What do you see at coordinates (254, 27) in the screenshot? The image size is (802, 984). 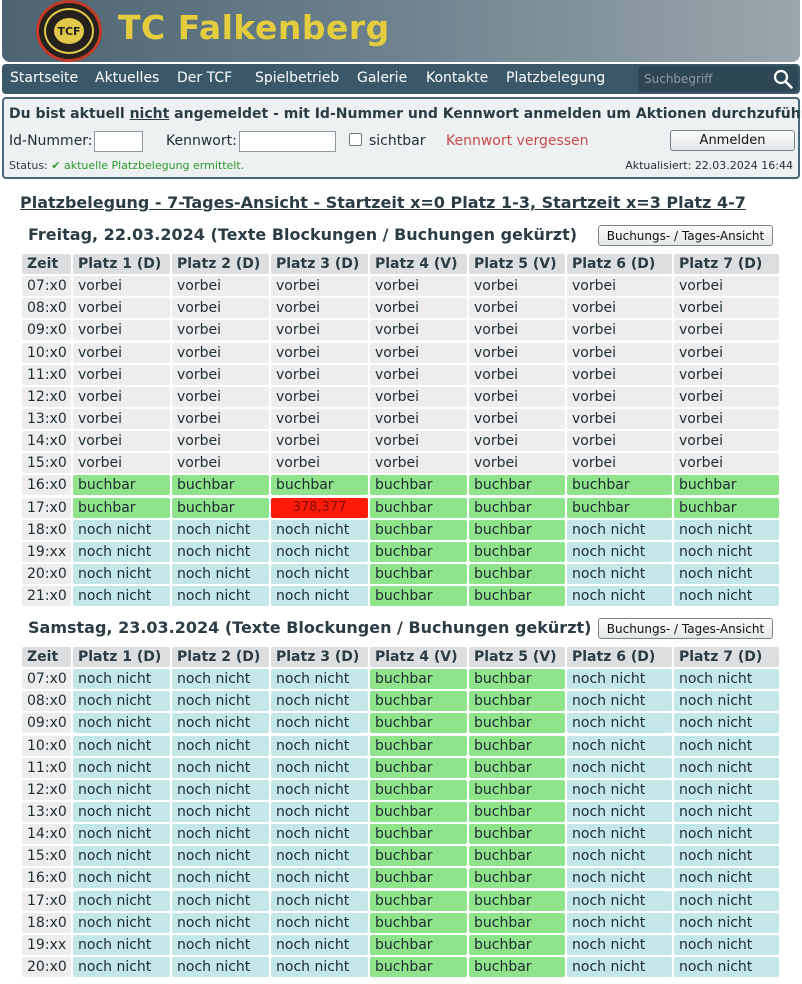 I see `site-title: TC Falkenberg` at bounding box center [254, 27].